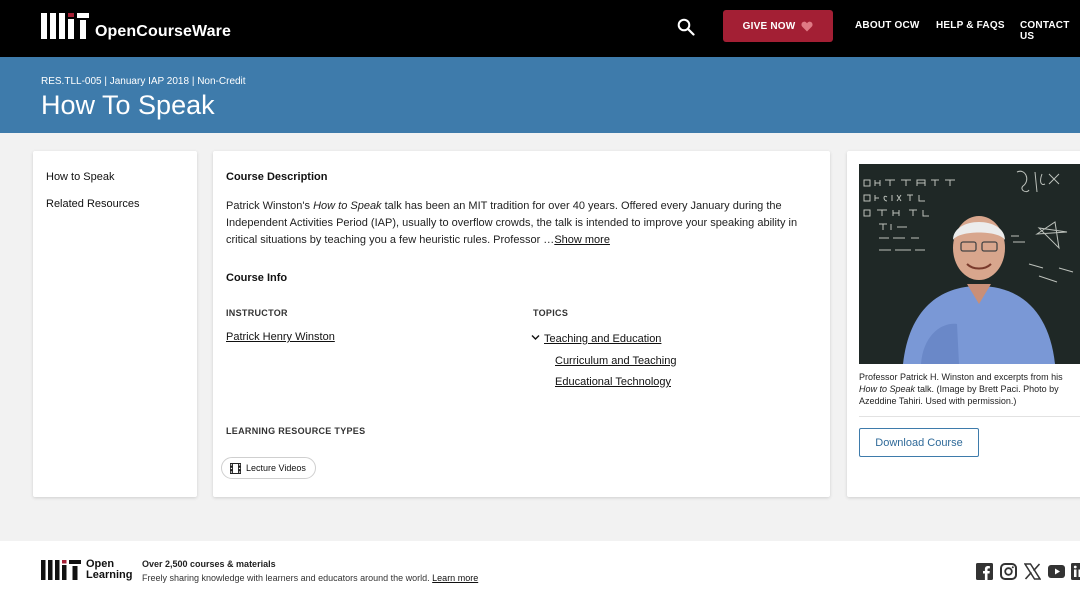 This screenshot has width=1080, height=589. What do you see at coordinates (93, 204) in the screenshot?
I see `nav-item-related-resources: Related Resources` at bounding box center [93, 204].